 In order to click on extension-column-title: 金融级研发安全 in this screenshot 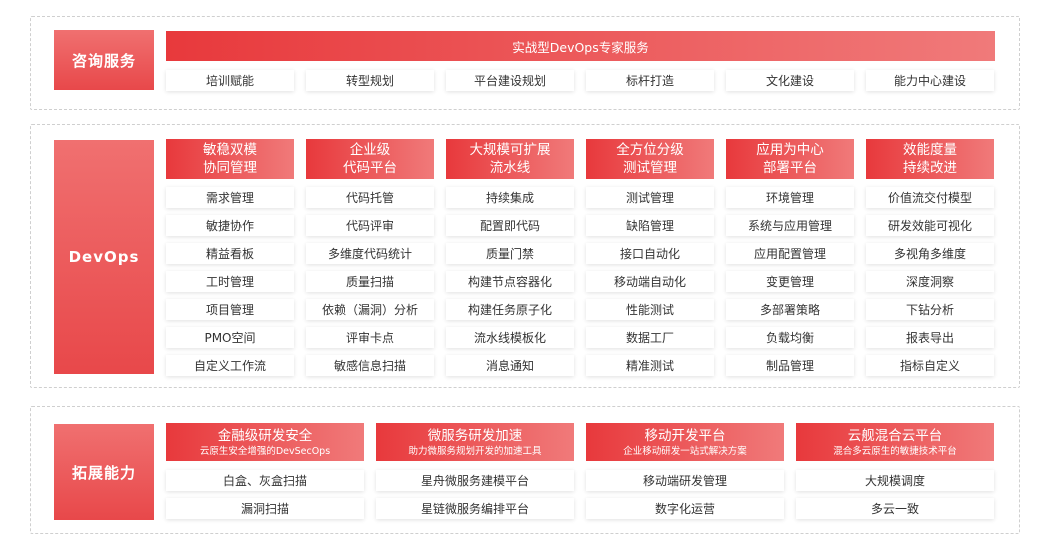, I will do `click(265, 435)`.